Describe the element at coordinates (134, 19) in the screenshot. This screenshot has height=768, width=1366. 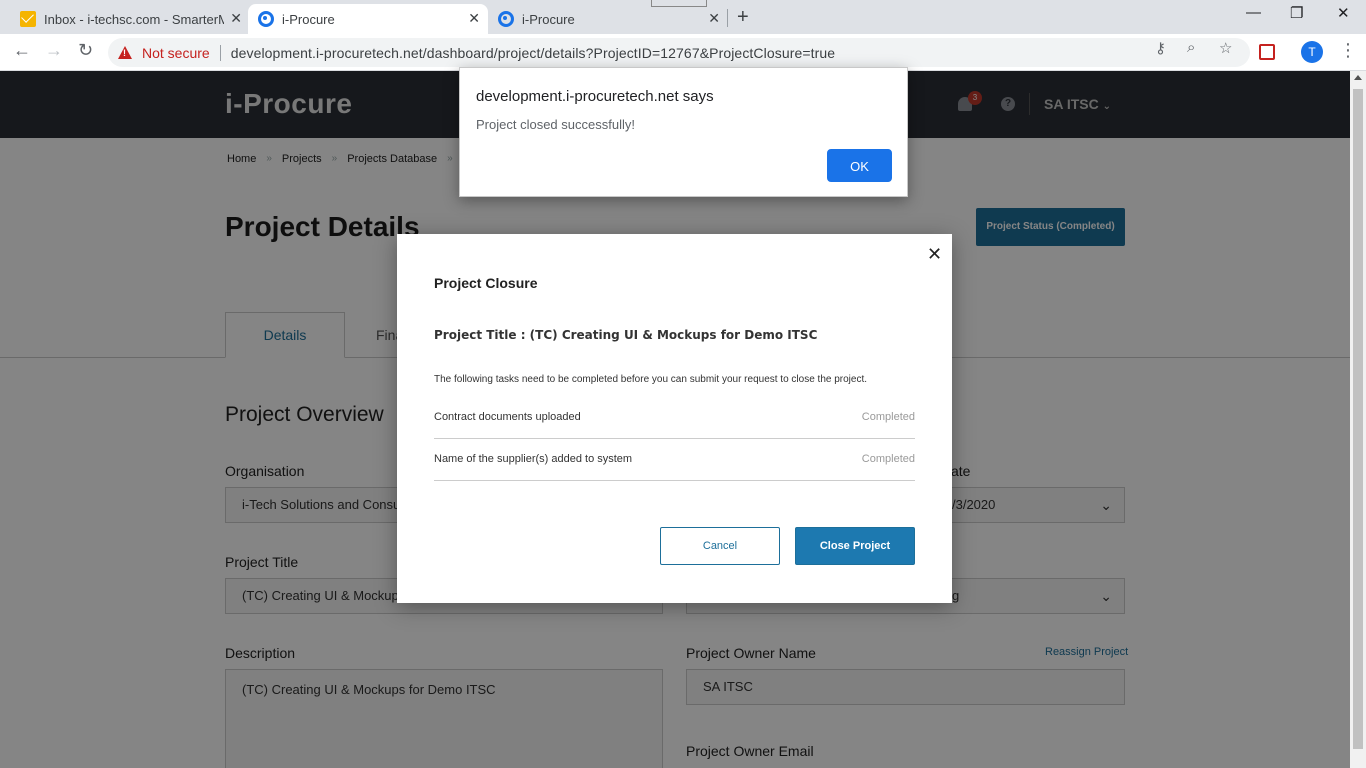
I see `tab-title: Inbox - i-techsc.com - SmarterMail` at that location.